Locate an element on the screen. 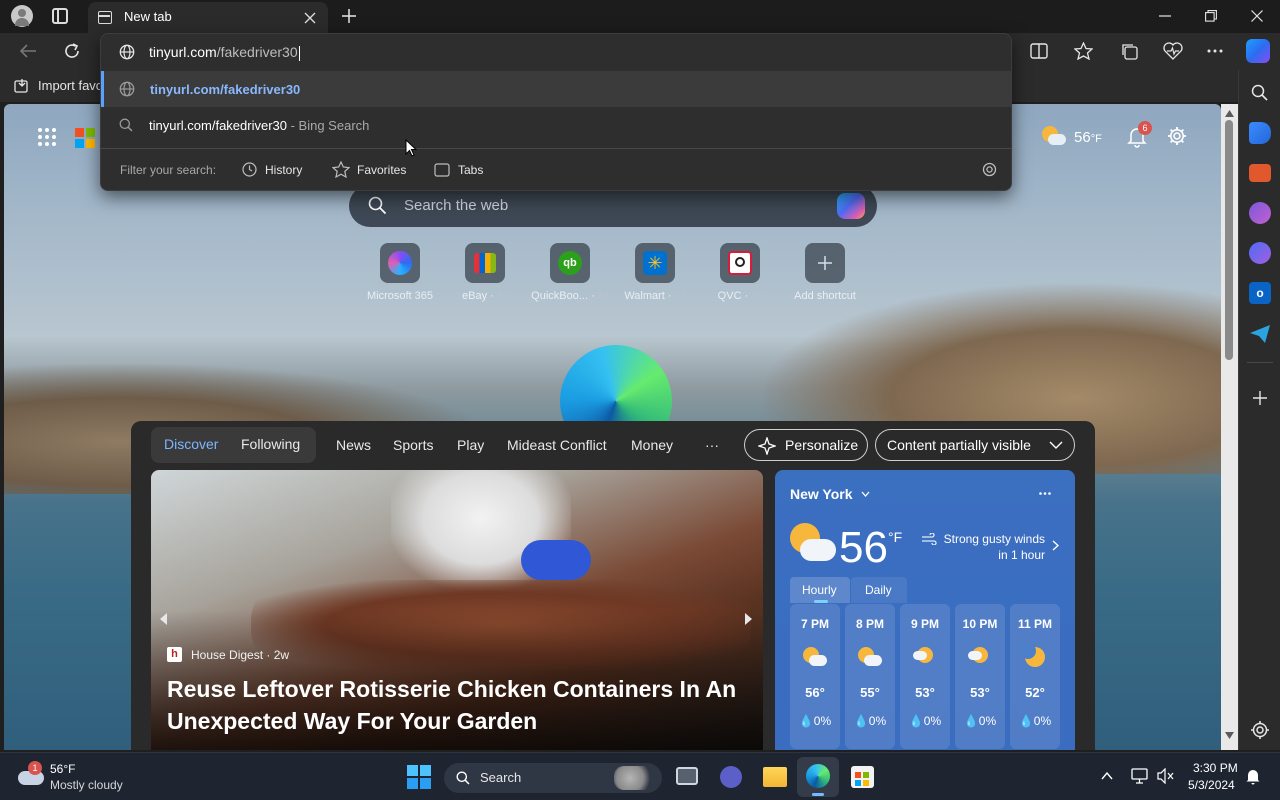  minimize-icon is located at coordinates (1165, 16).